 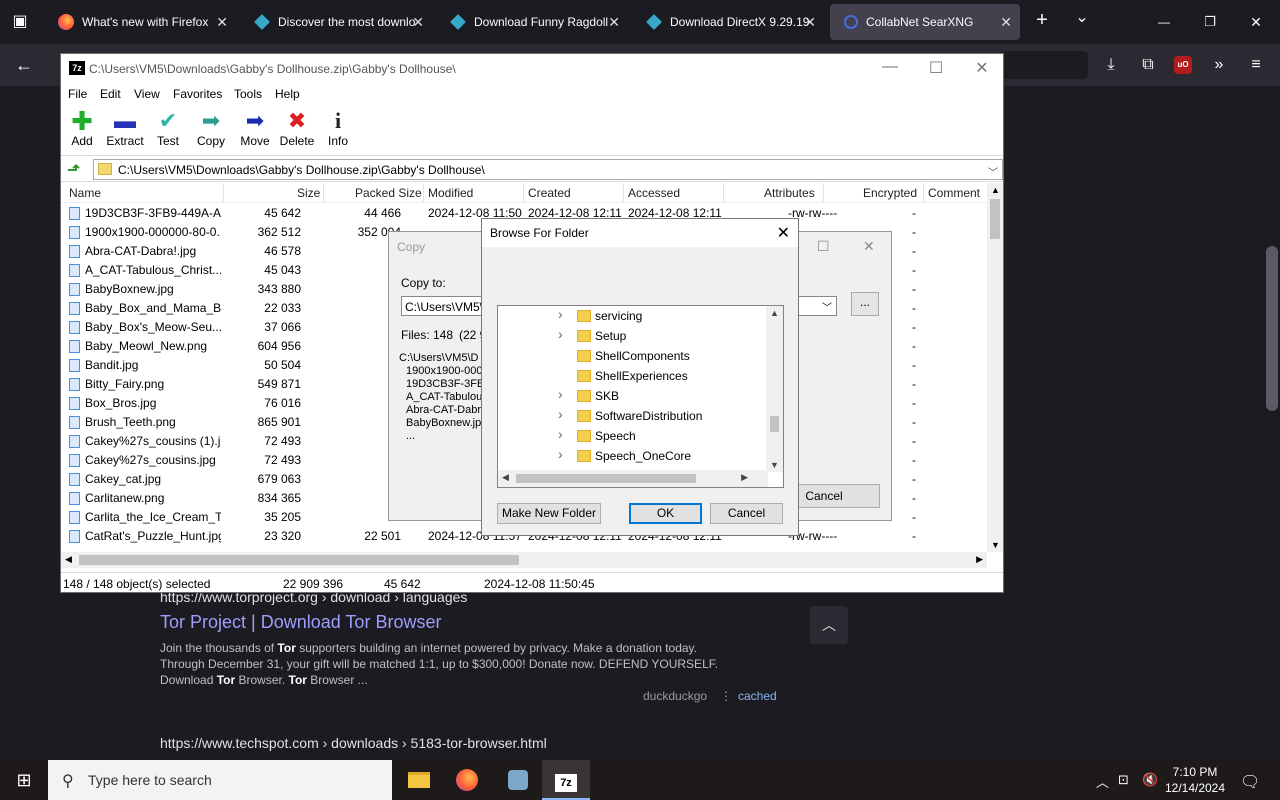 I want to click on tab-ragdoll: Download Funny Ragdoll ✕, so click(x=532, y=22).